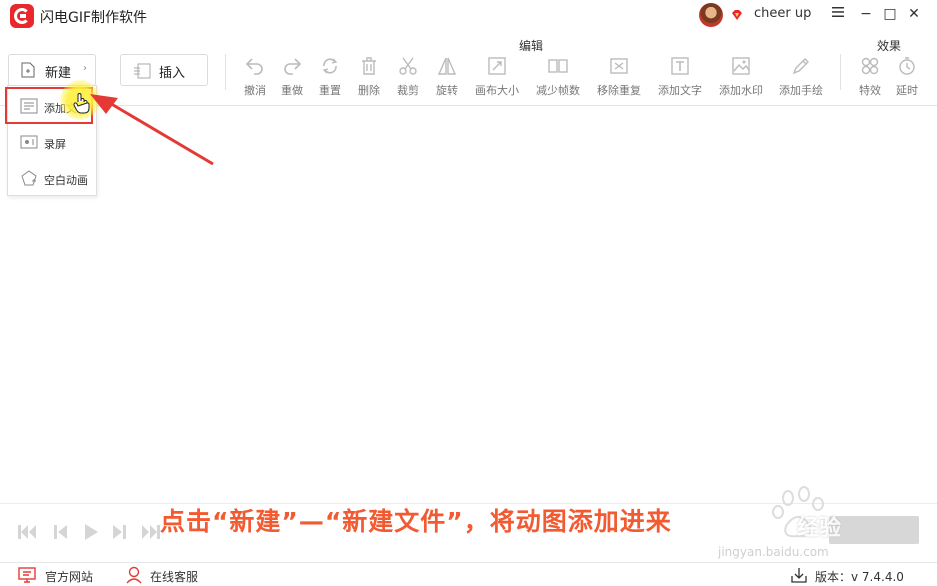 The image size is (937, 586). I want to click on next-frame-icon, so click(119, 532).